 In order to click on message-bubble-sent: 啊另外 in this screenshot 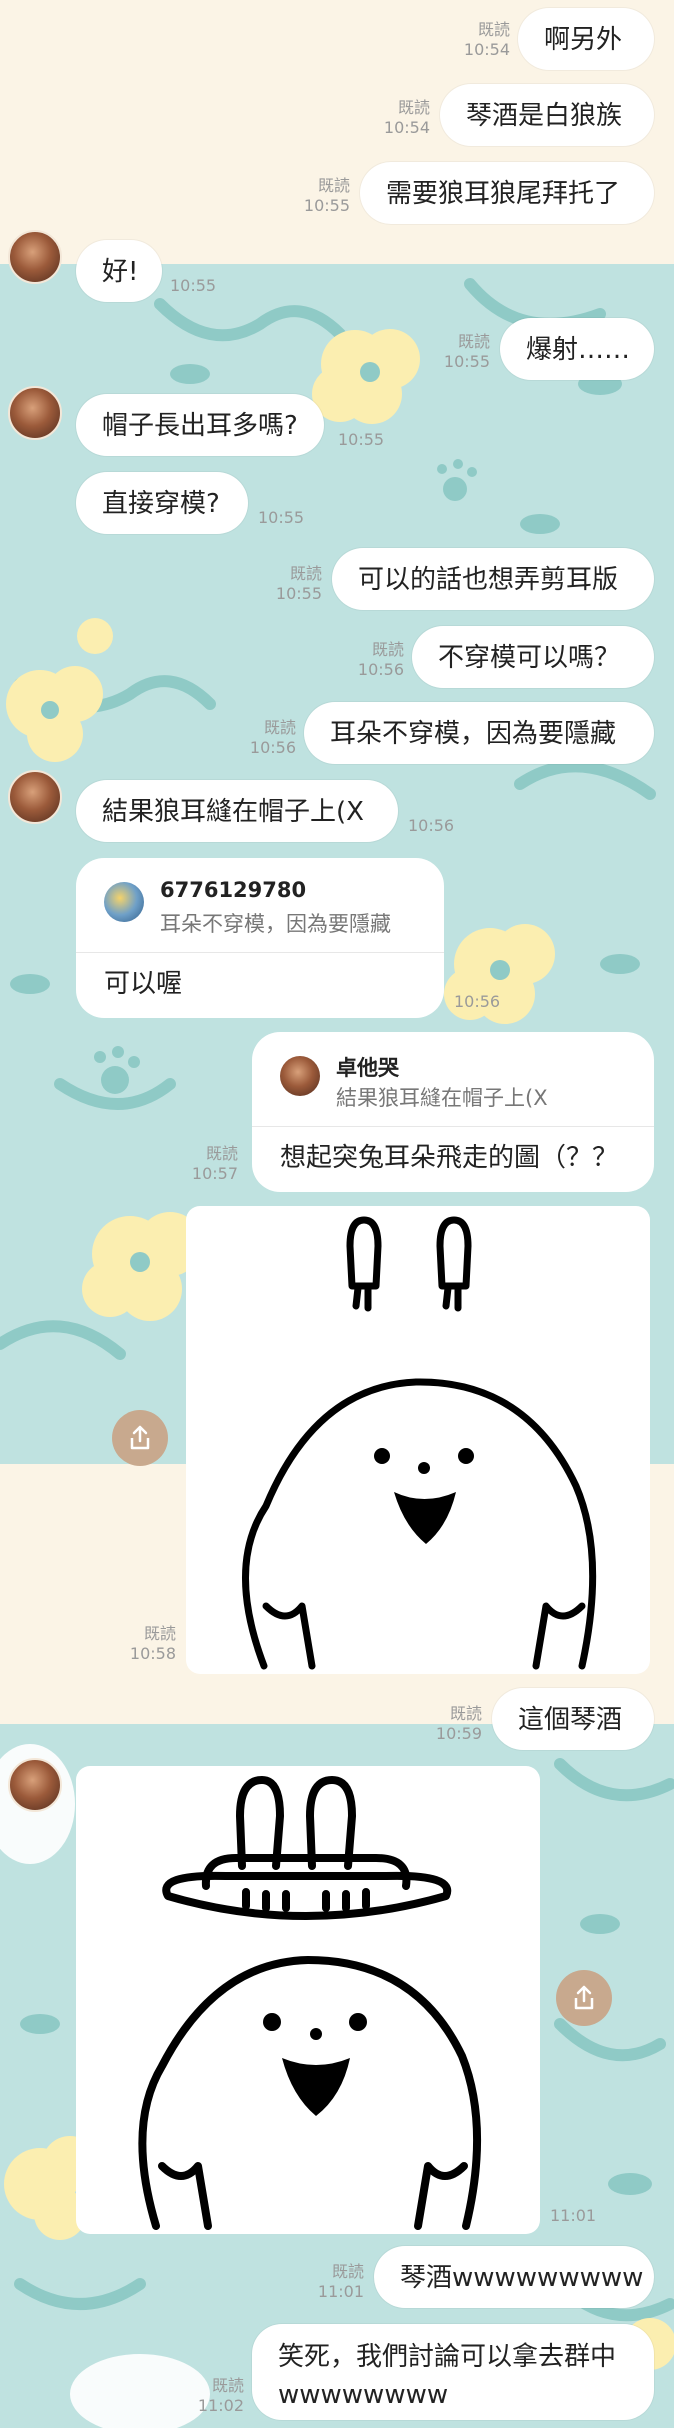, I will do `click(586, 39)`.